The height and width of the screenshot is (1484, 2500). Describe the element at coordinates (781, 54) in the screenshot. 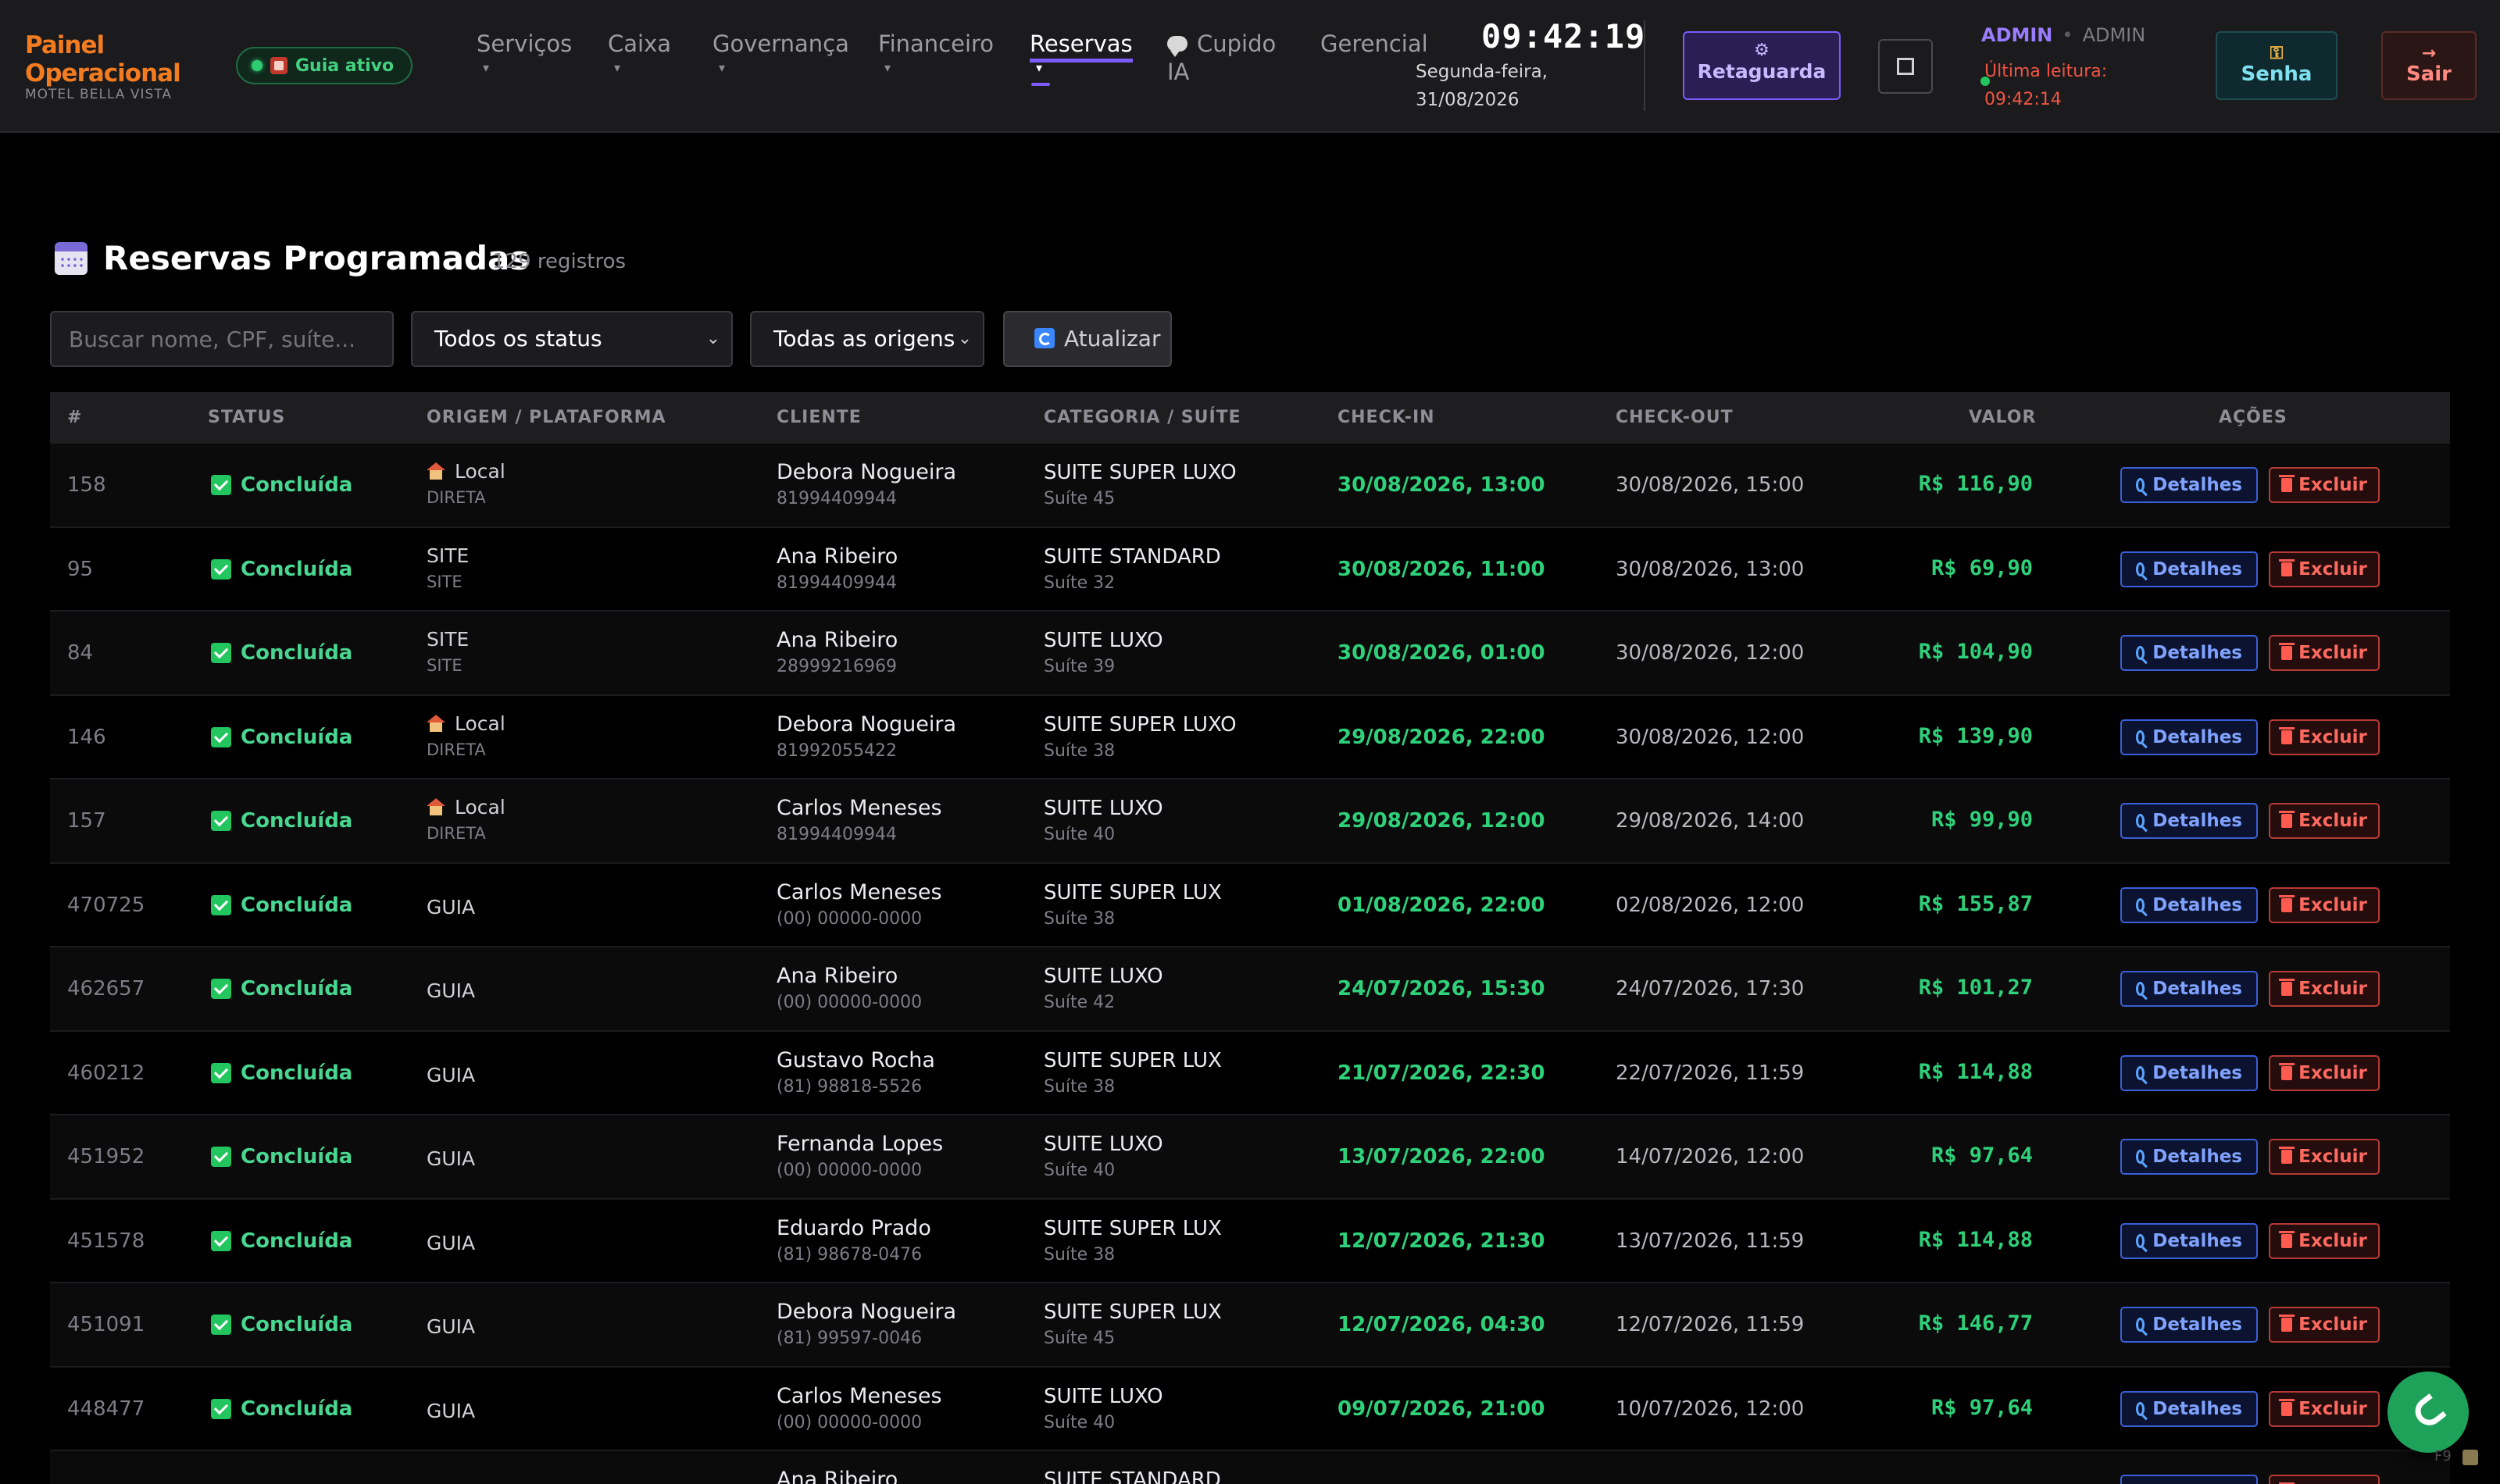

I see `nav-governanca: Governança ▾` at that location.